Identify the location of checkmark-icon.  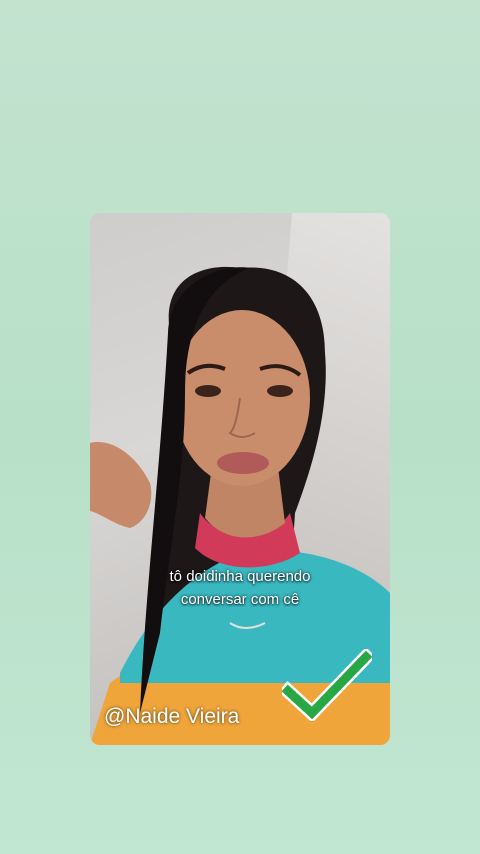
(327, 685).